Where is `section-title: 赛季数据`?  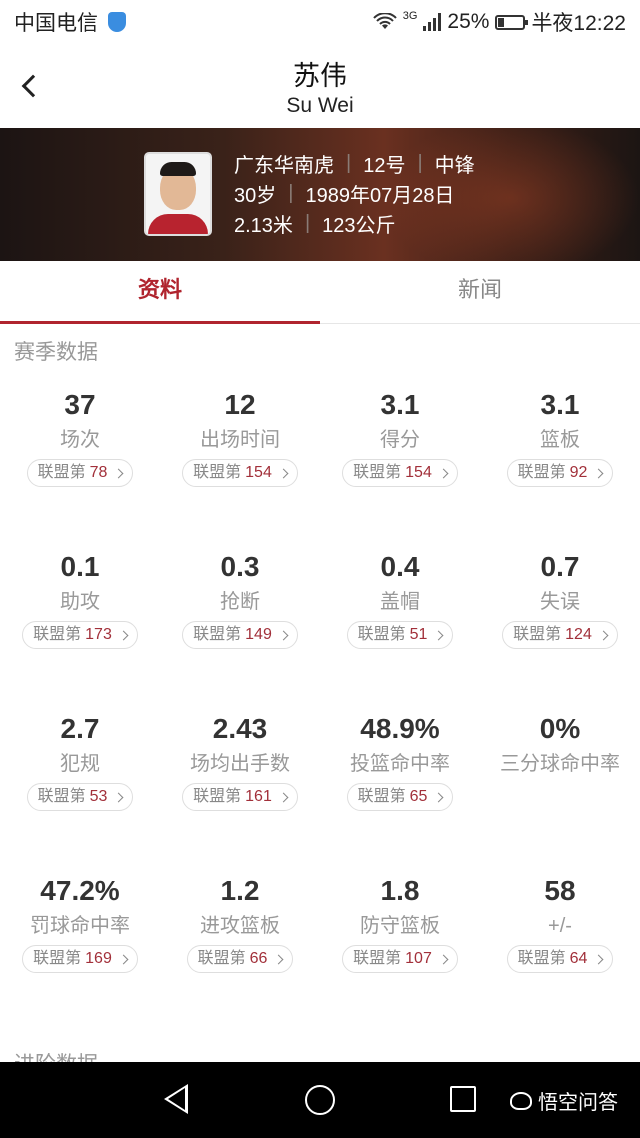 section-title: 赛季数据 is located at coordinates (56, 352).